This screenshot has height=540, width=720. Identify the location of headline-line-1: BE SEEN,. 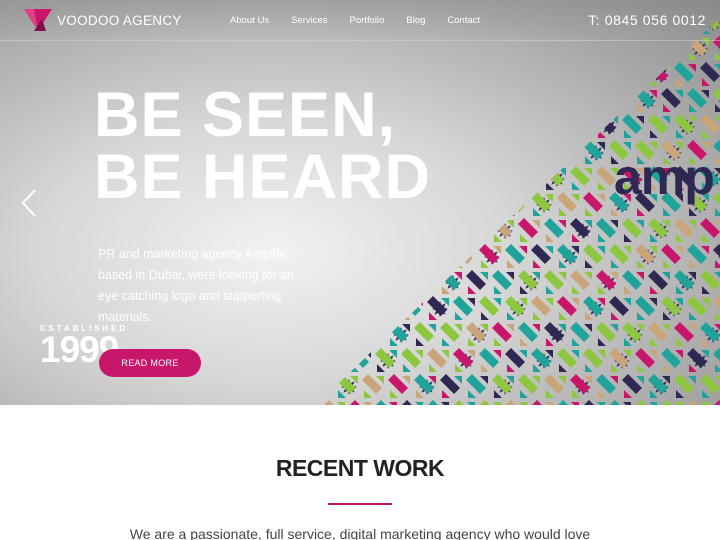
(245, 115).